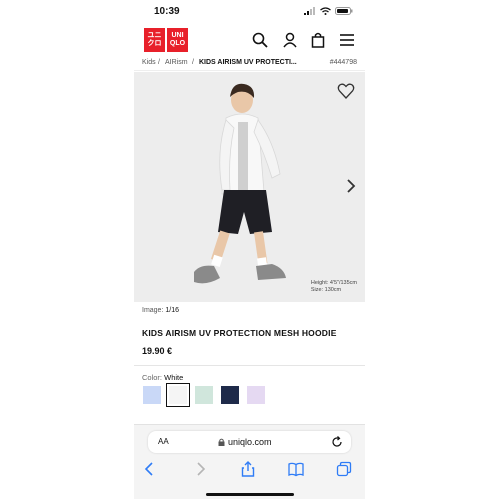 This screenshot has width=499, height=499. I want to click on share-icon, so click(248, 469).